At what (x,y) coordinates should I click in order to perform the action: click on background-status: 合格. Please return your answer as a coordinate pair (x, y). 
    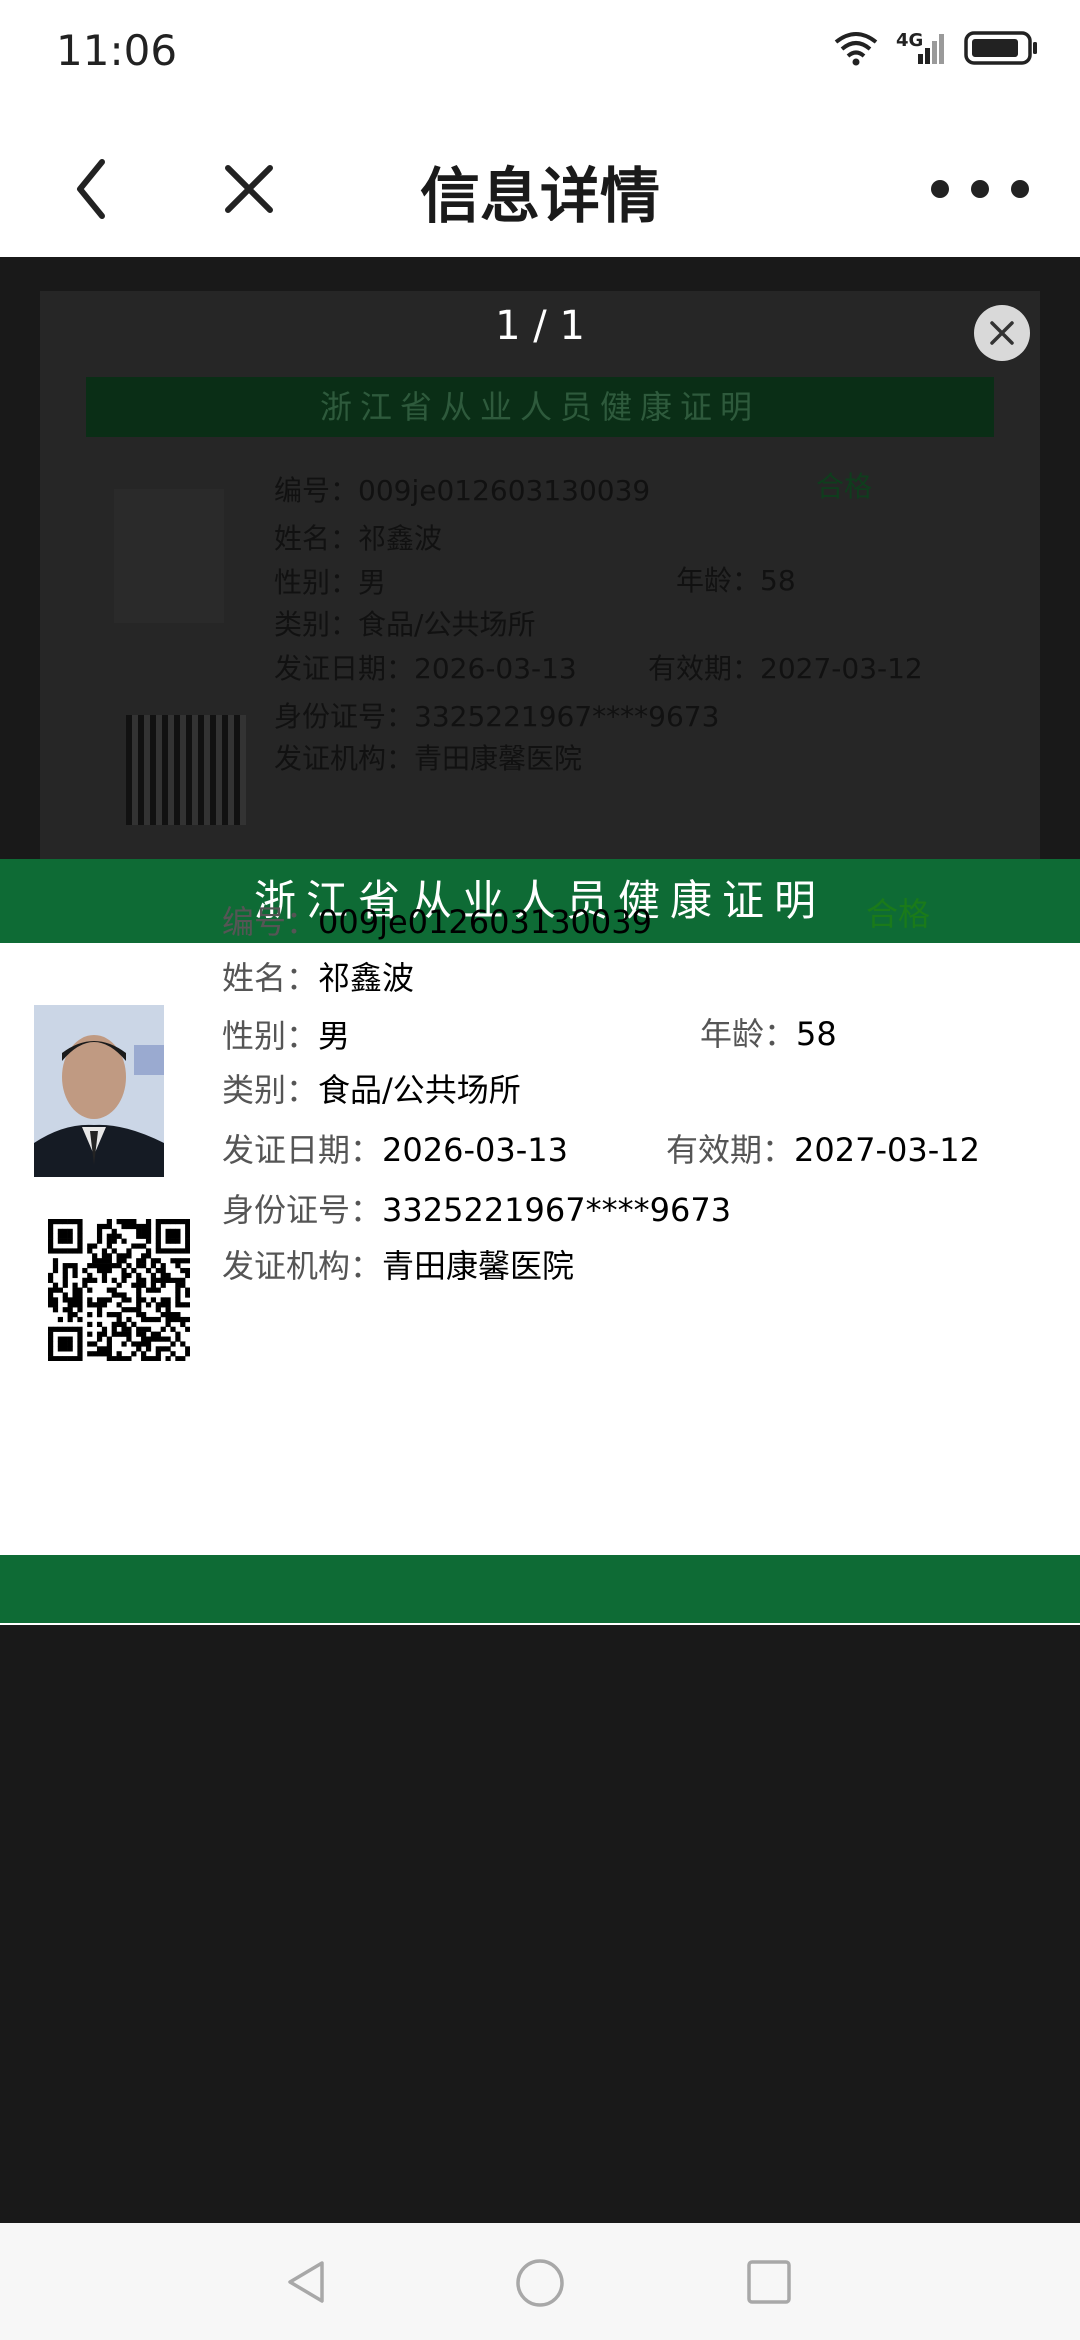
    Looking at the image, I should click on (844, 486).